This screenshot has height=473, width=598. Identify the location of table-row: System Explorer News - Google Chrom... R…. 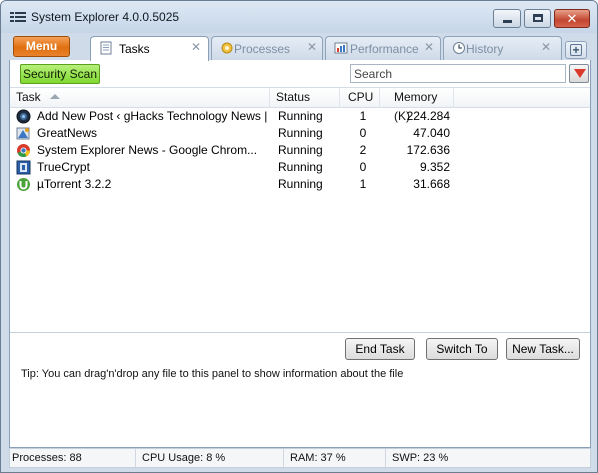
(300, 150).